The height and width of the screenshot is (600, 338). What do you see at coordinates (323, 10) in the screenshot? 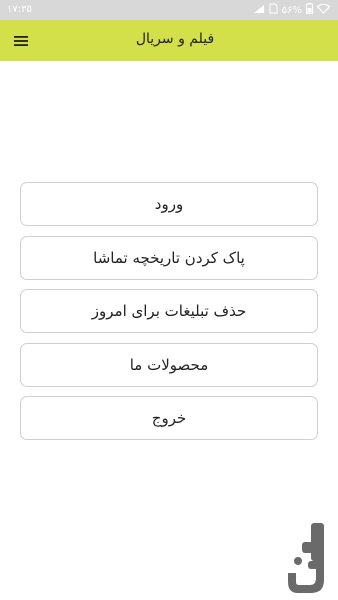
I see `wifi-icon` at bounding box center [323, 10].